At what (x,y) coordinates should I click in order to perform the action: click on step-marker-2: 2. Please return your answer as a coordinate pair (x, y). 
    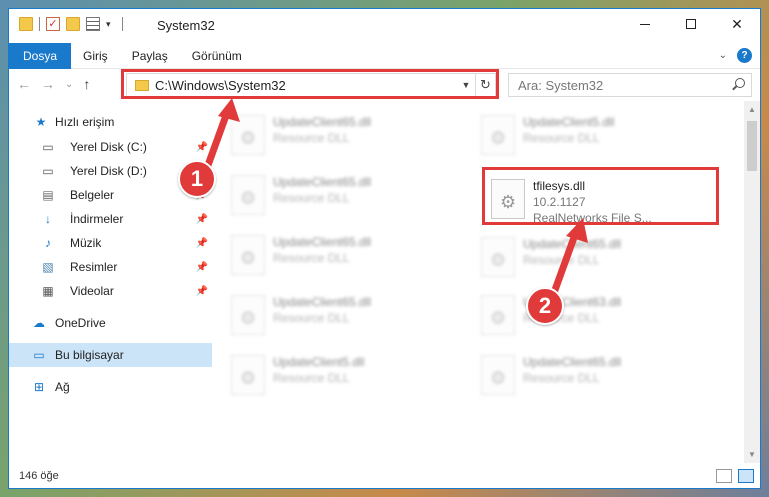
    Looking at the image, I should click on (545, 306).